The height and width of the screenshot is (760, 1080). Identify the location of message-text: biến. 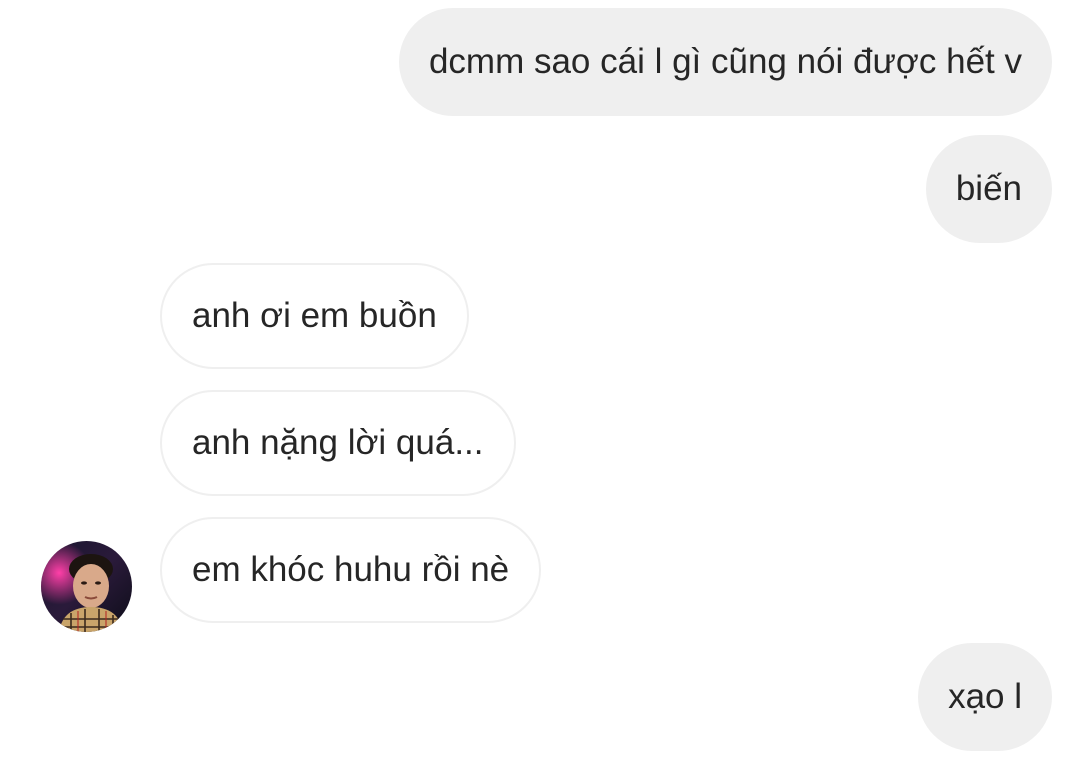
(988, 188).